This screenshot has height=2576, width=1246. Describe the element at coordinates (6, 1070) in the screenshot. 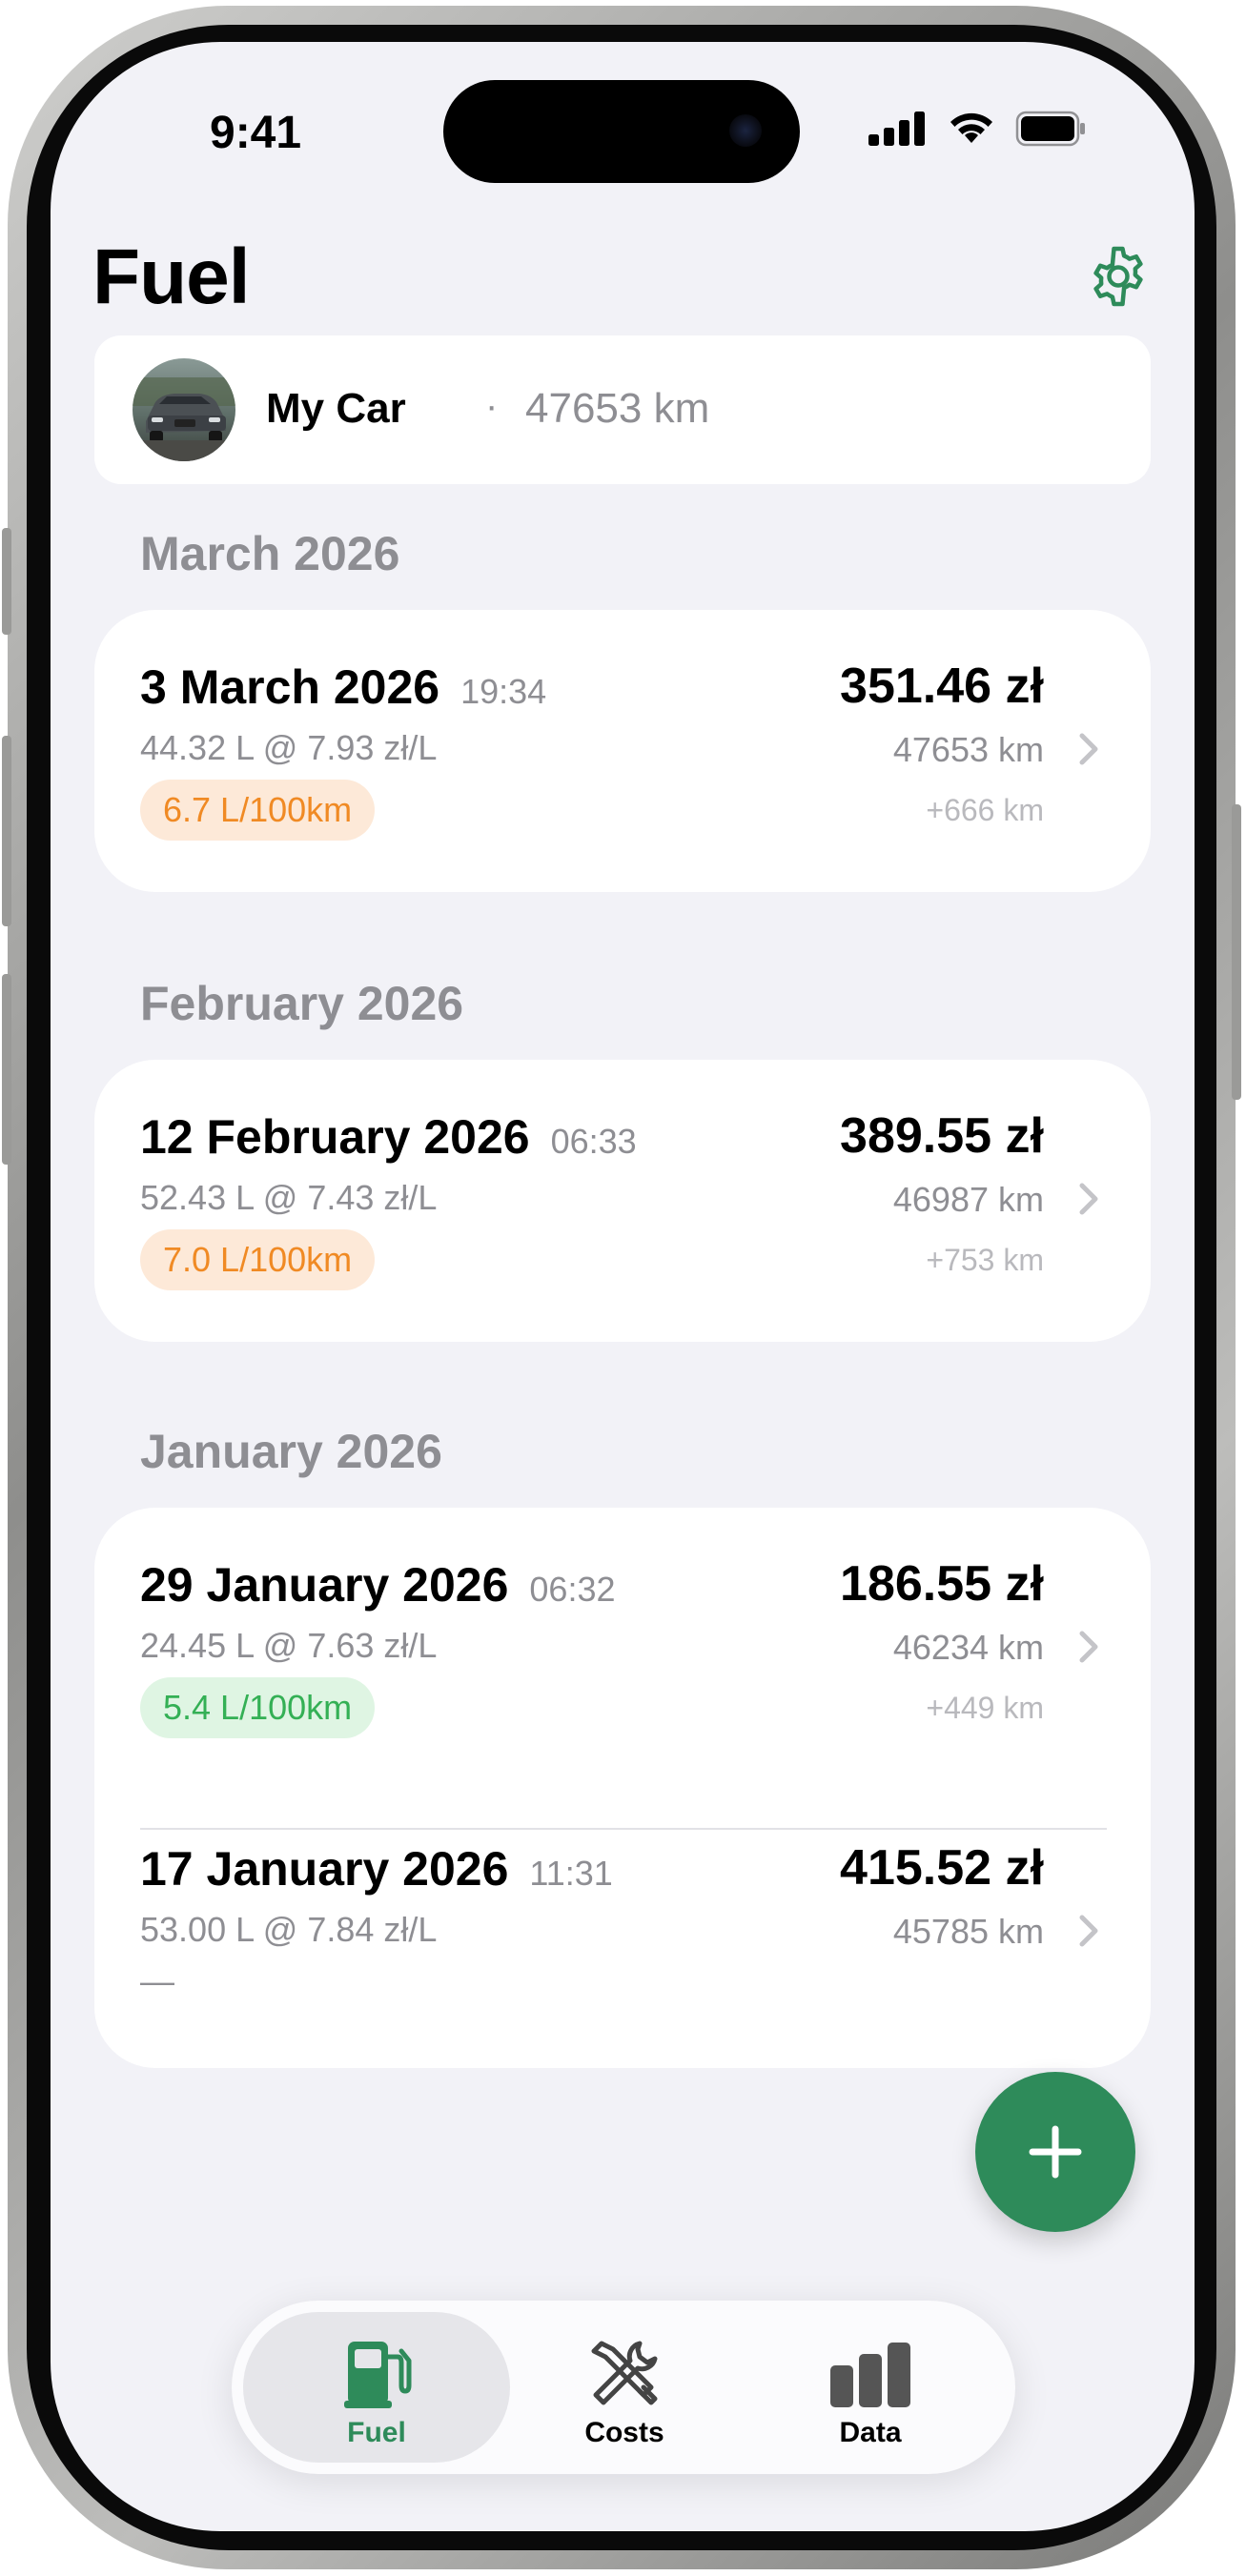

I see `volume-down-button` at that location.